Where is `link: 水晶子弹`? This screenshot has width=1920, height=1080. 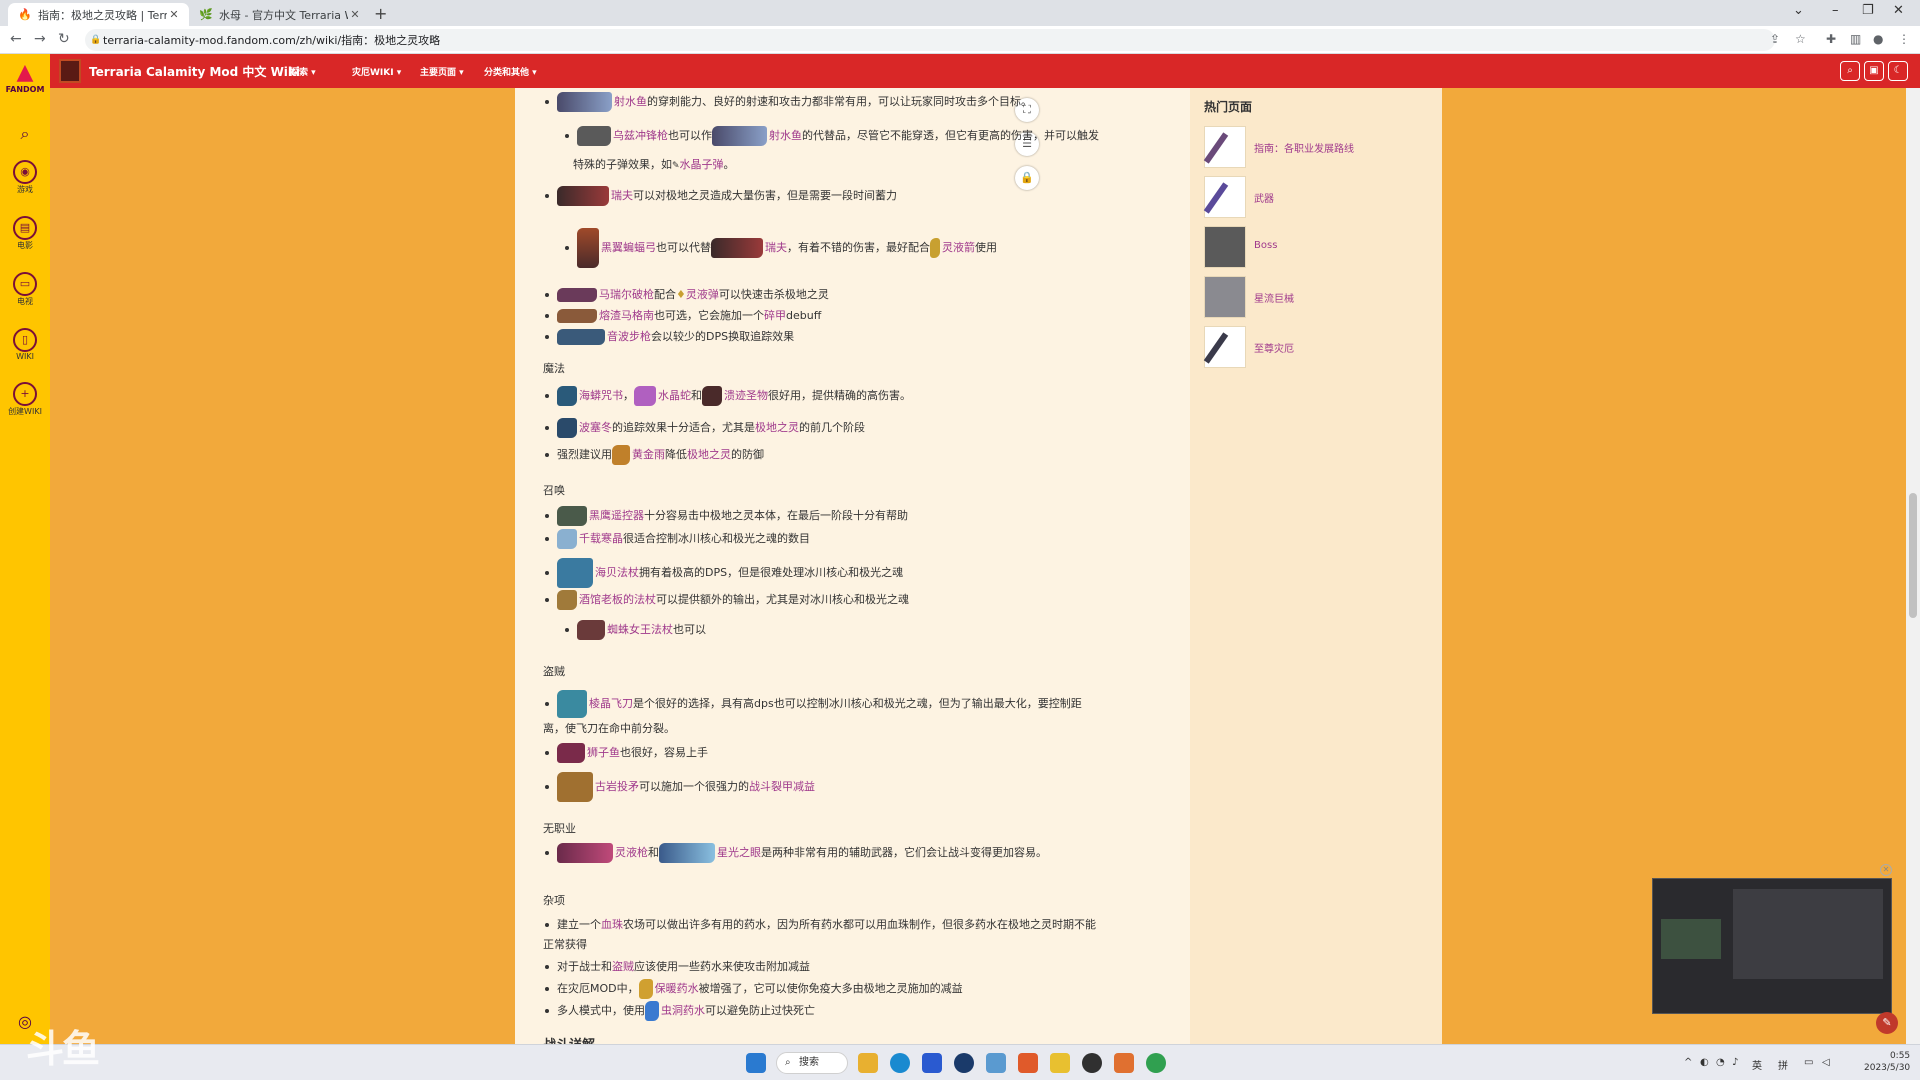
link: 水晶子弹 is located at coordinates (702, 164).